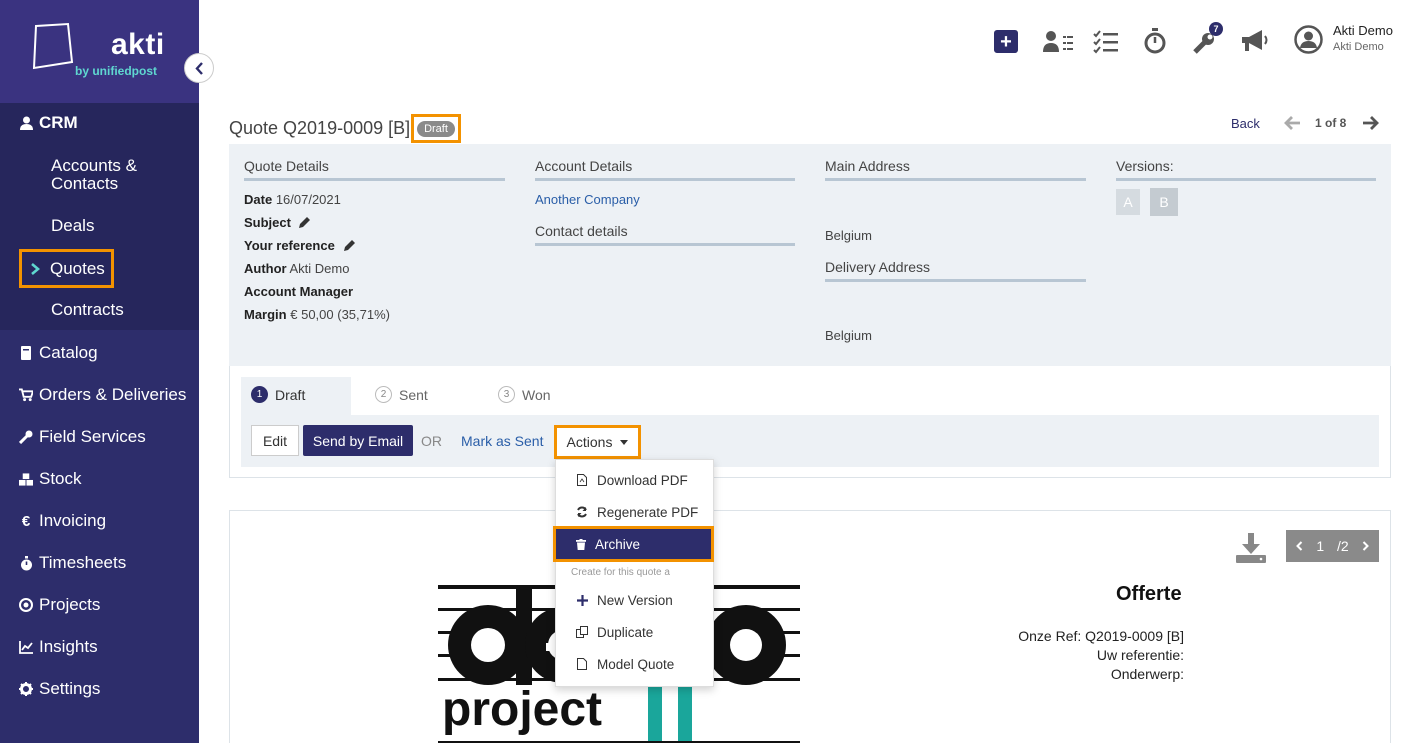 Image resolution: width=1405 pixels, height=743 pixels. What do you see at coordinates (278, 394) in the screenshot?
I see `step-draft: 1 Draft` at bounding box center [278, 394].